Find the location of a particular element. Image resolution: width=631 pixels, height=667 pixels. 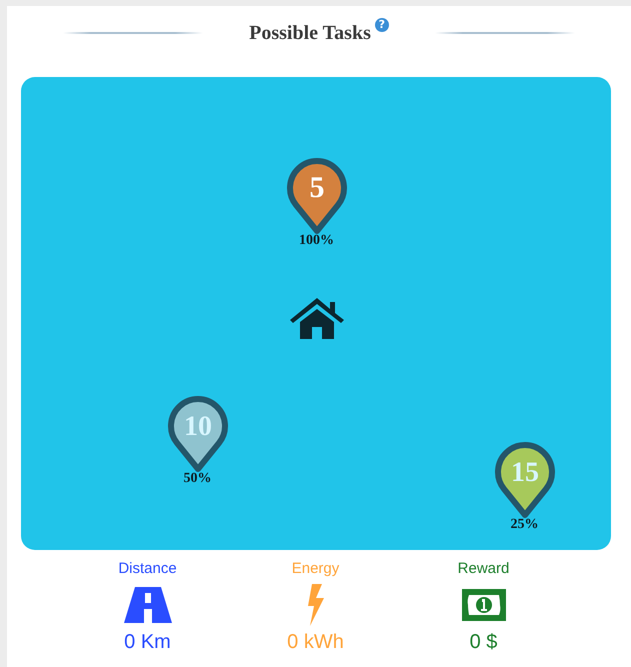

stat-label: Energy is located at coordinates (316, 568).